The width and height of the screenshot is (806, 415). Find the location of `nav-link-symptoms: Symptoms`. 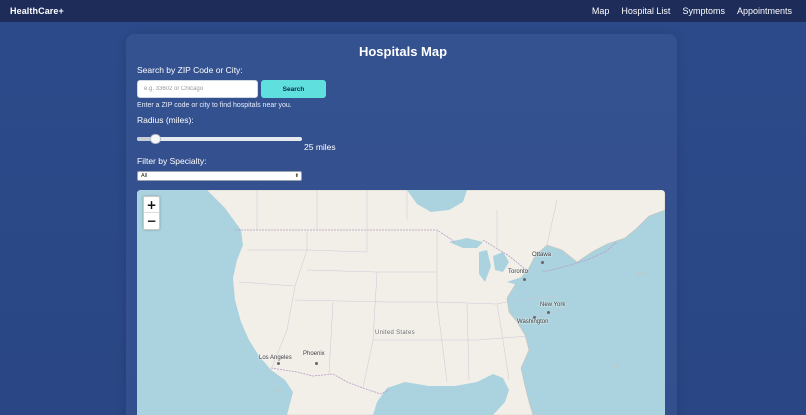

nav-link-symptoms: Symptoms is located at coordinates (703, 11).